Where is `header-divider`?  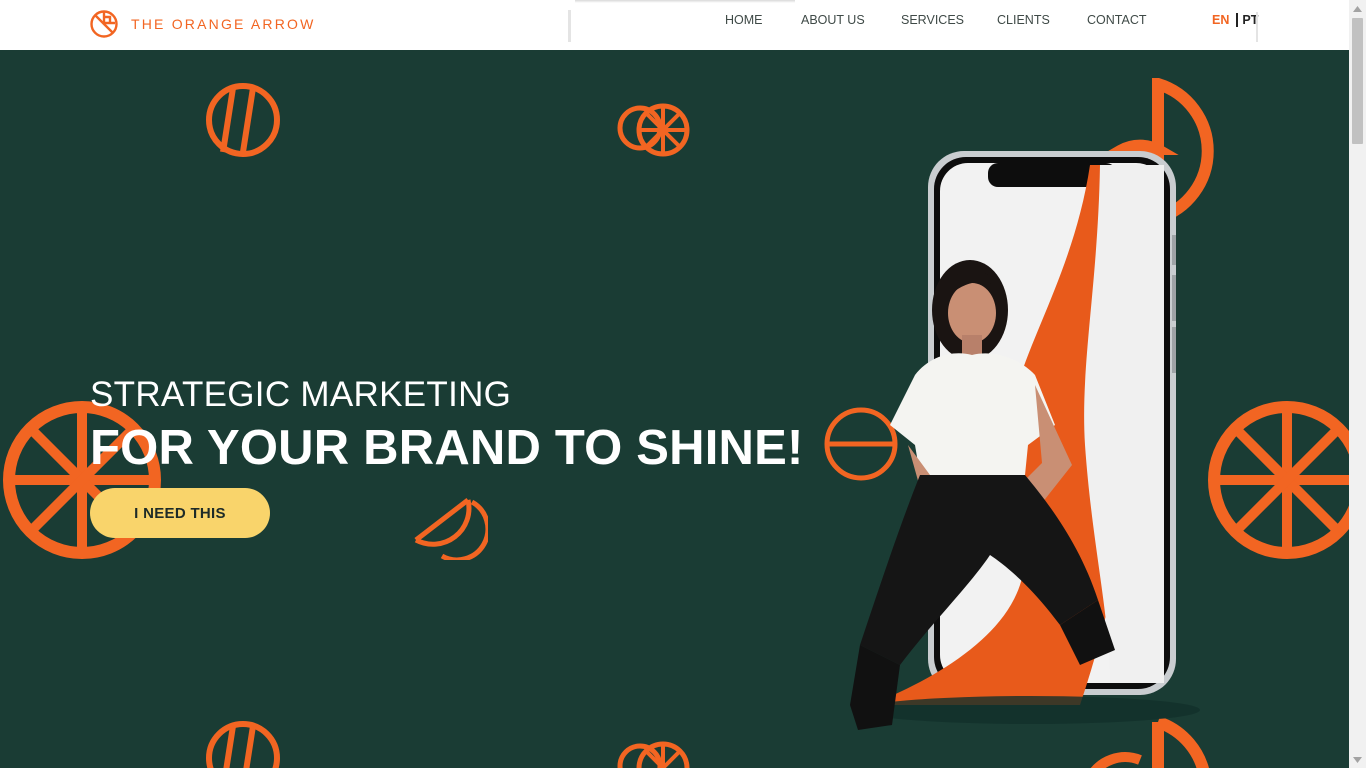
header-divider is located at coordinates (569, 26).